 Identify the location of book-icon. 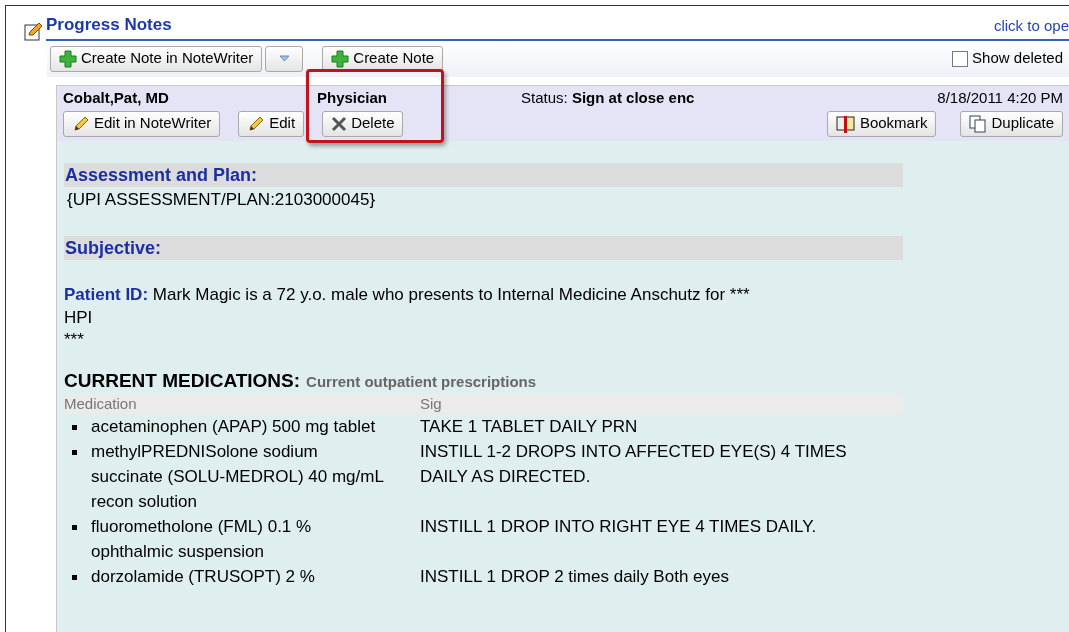
(845, 123).